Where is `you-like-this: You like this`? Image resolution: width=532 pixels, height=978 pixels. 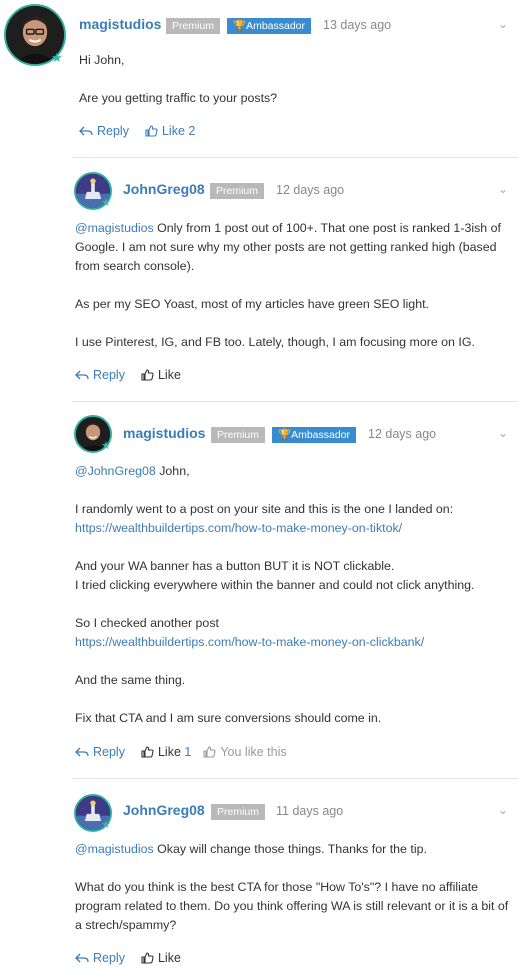
you-like-this: You like this is located at coordinates (245, 752).